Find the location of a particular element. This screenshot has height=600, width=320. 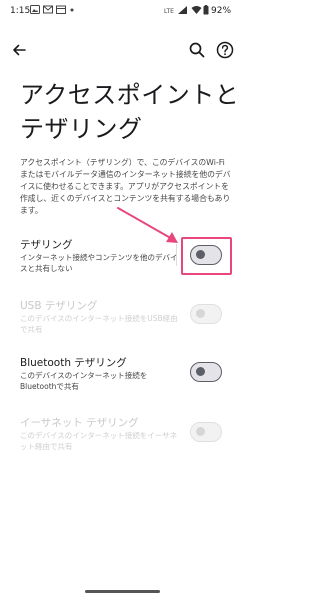

divider is located at coordinates (176, 255).